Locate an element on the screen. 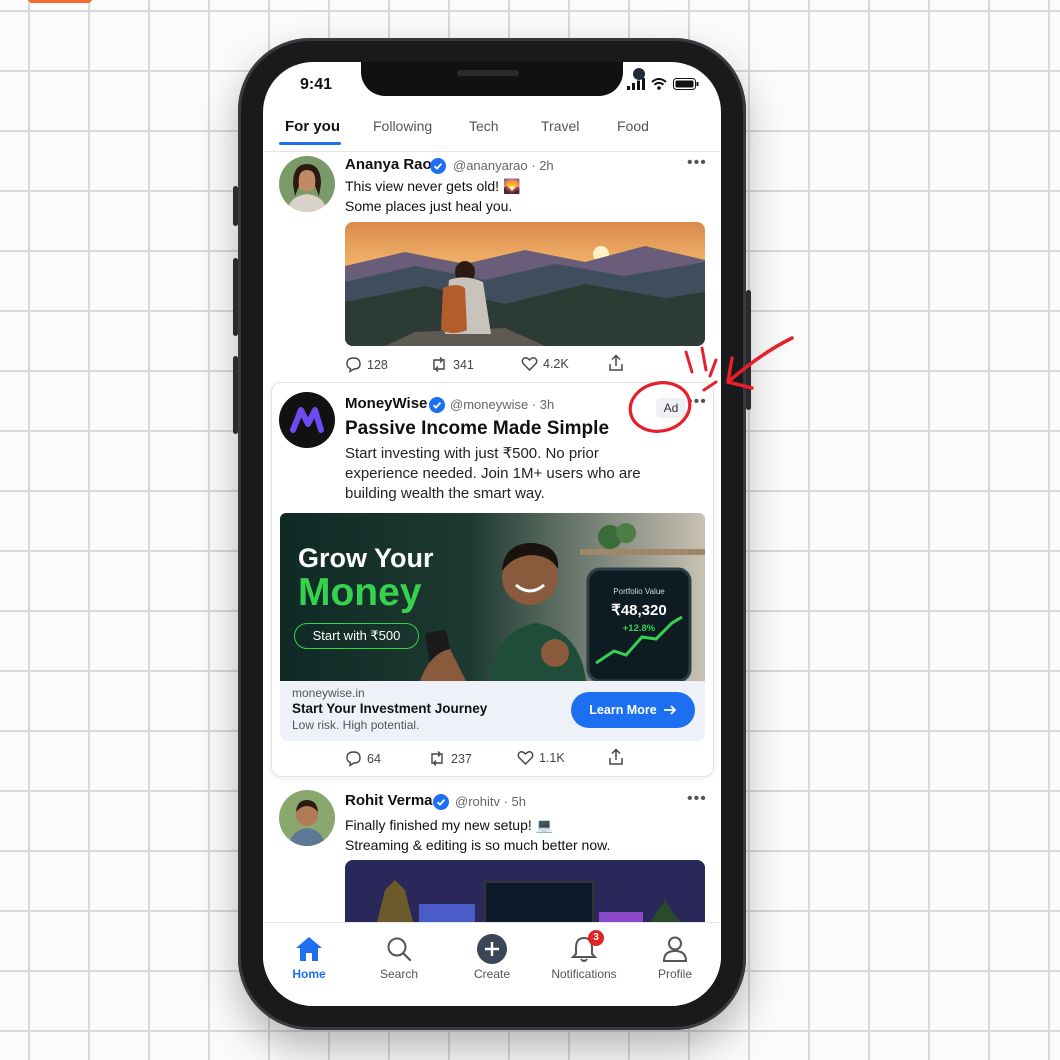  tab-for-you: For you is located at coordinates (312, 126).